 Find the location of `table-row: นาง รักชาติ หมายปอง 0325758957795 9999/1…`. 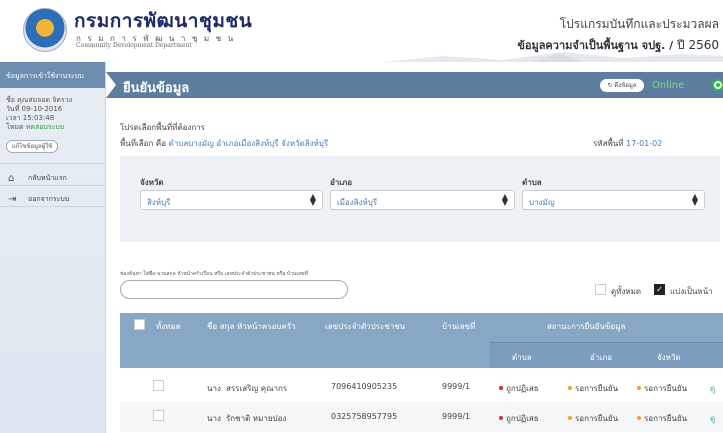

table-row: นาง รักชาติ หมายปอง 0325758957795 9999/1… is located at coordinates (421, 417).